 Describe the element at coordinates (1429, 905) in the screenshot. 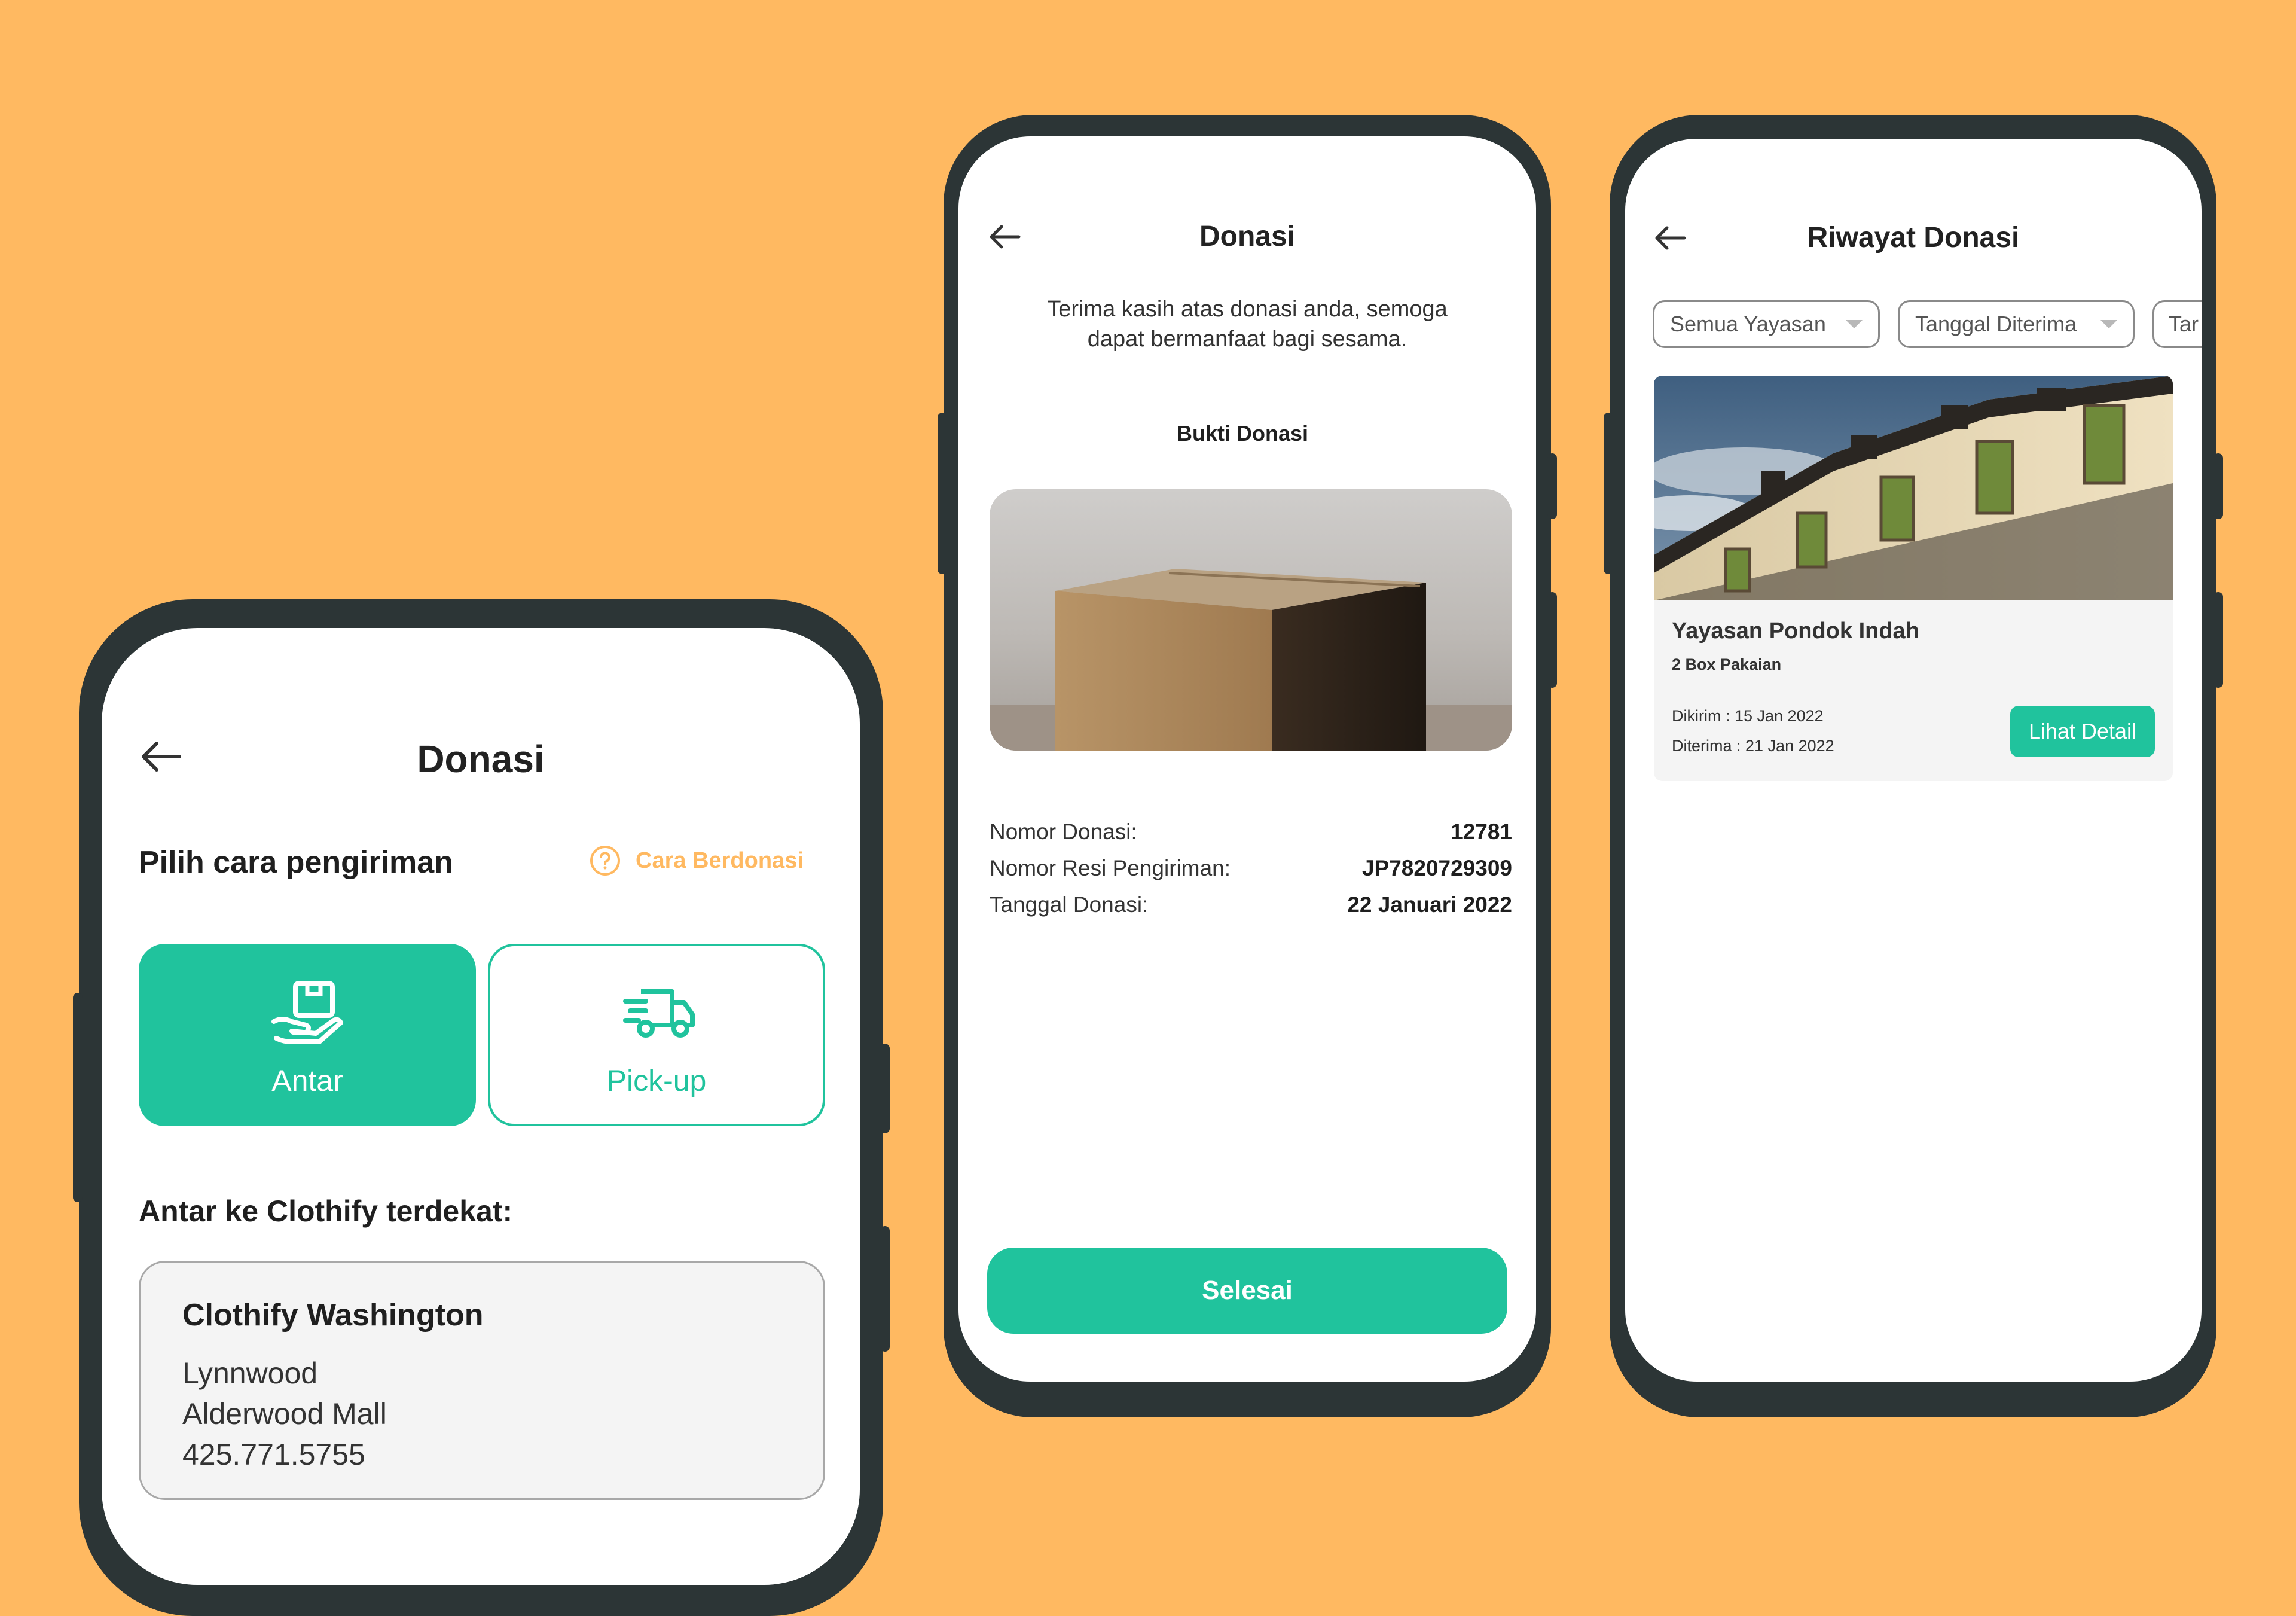

I see `detail-value-donation-date: 22 Januari 2022` at that location.